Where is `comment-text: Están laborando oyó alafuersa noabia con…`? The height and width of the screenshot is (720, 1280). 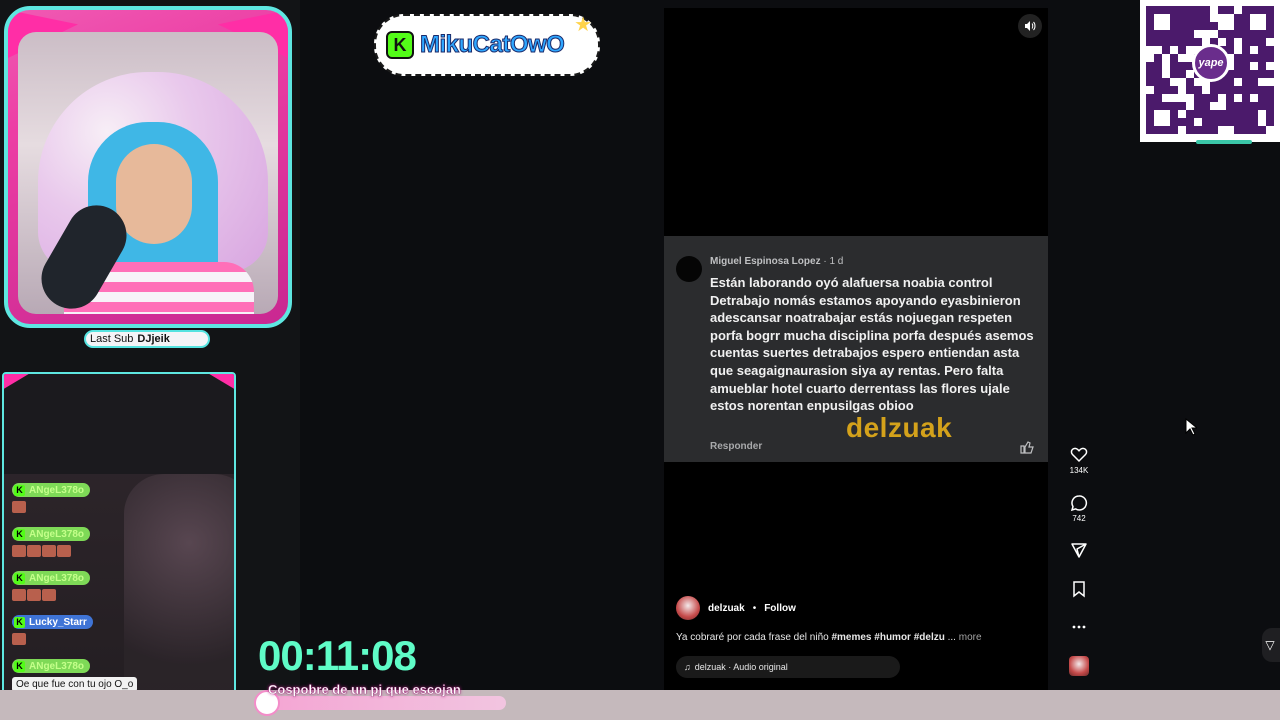 comment-text: Están laborando oyó alafuersa noabia con… is located at coordinates (872, 344).